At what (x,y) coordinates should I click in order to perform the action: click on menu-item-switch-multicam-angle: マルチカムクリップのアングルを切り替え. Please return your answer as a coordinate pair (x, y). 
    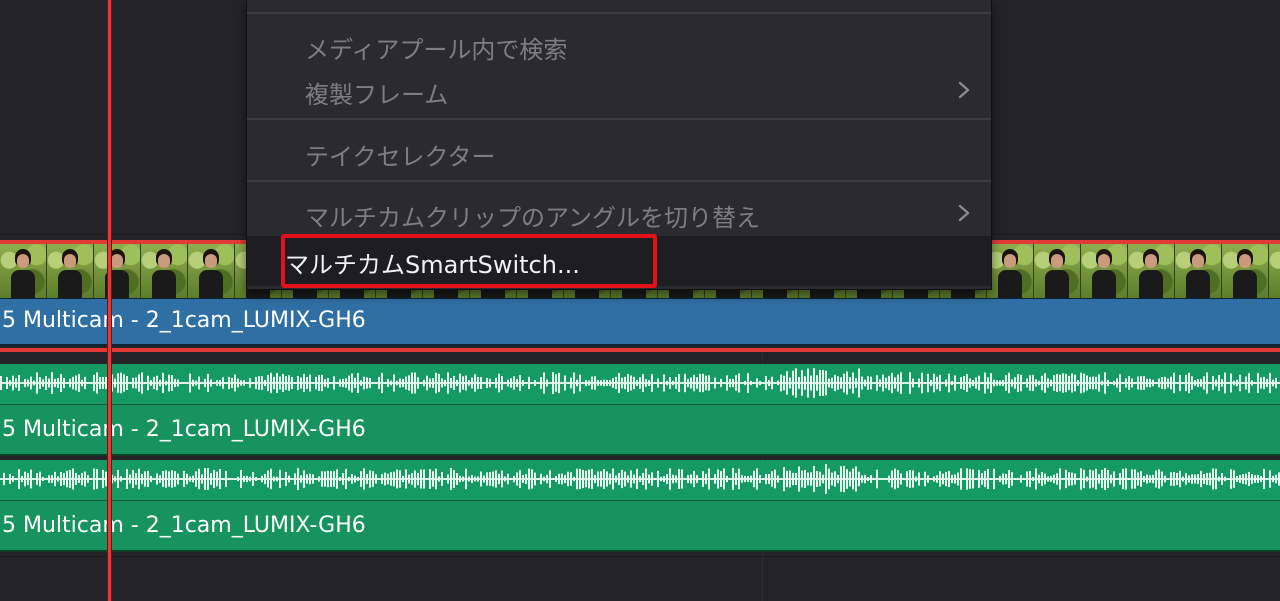
    Looking at the image, I should click on (619, 213).